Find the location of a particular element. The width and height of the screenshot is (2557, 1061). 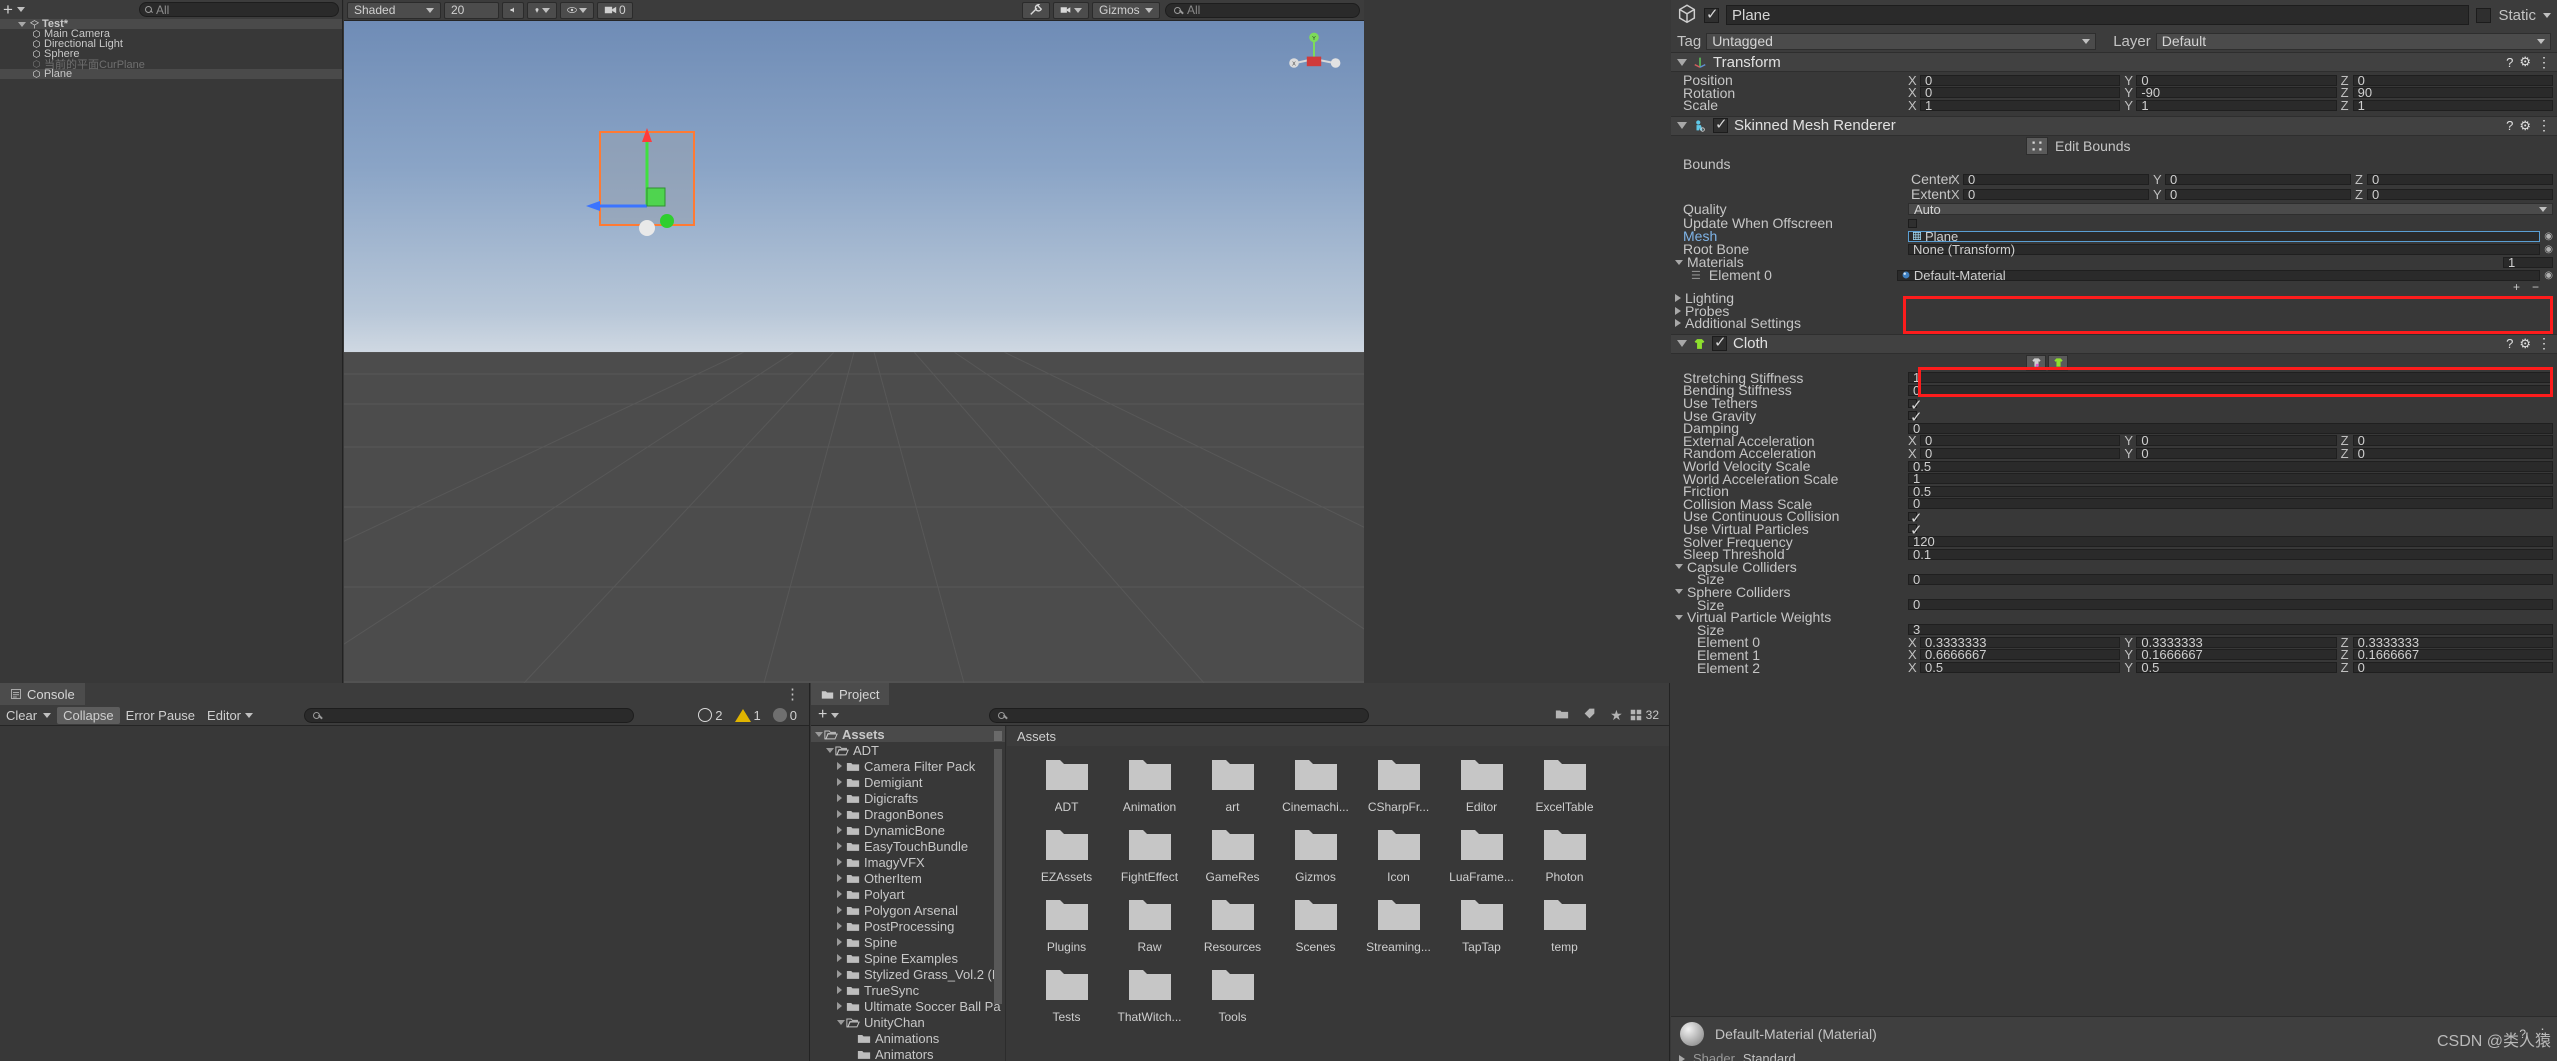

cloth-element-1-x-input: 0.6666667 is located at coordinates (2020, 654).